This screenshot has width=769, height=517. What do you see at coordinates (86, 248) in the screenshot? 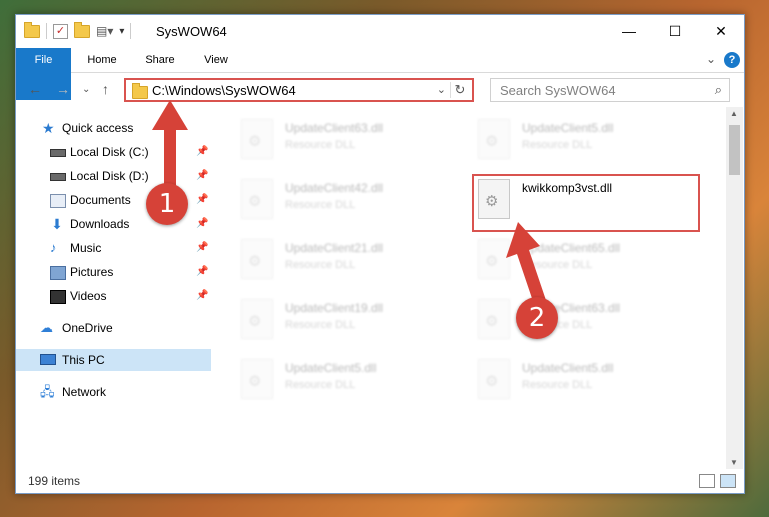
I see `sidebar-item-label: Music` at bounding box center [86, 248].